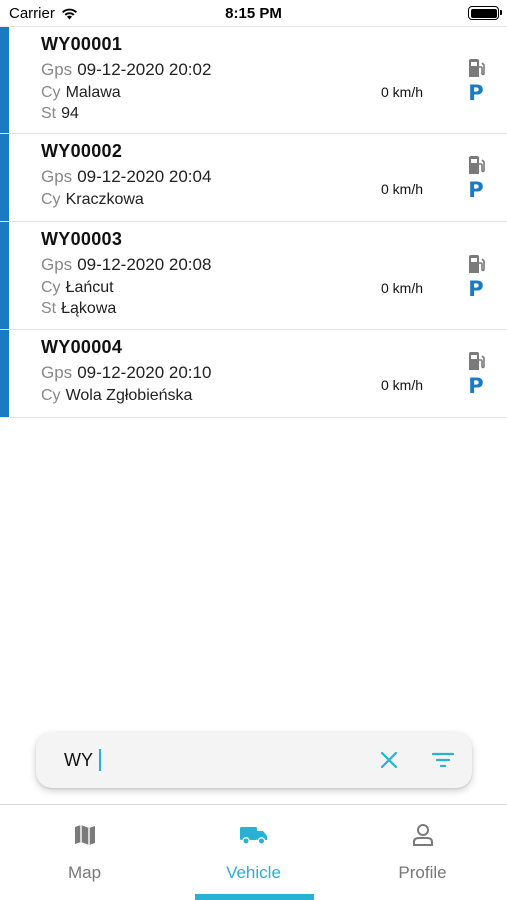  Describe the element at coordinates (254, 897) in the screenshot. I see `active-tab-indicator` at that location.